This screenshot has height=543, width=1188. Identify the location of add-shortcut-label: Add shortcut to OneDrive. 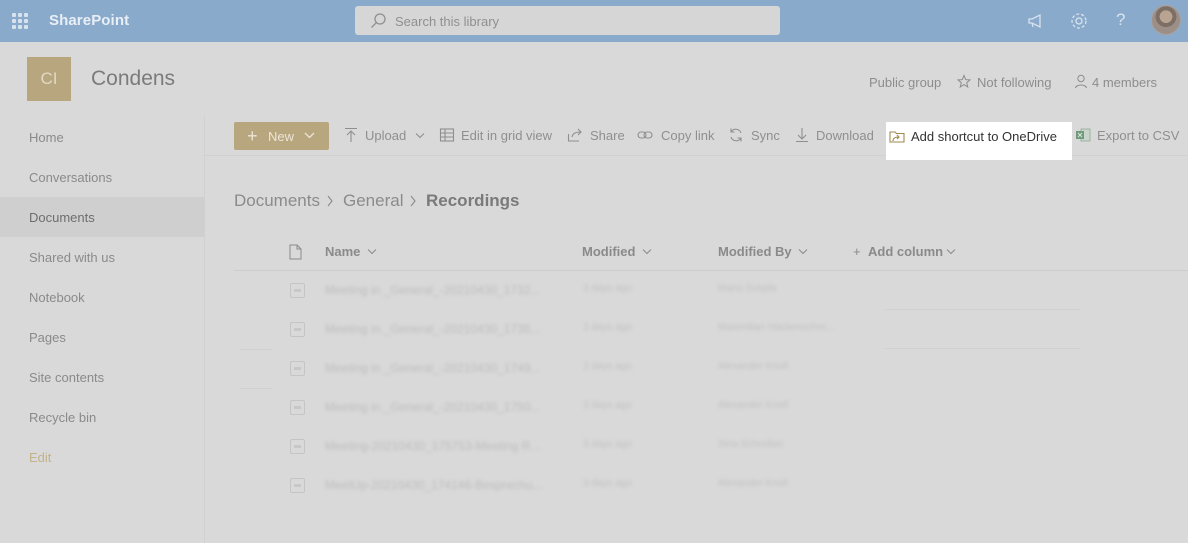
(984, 136).